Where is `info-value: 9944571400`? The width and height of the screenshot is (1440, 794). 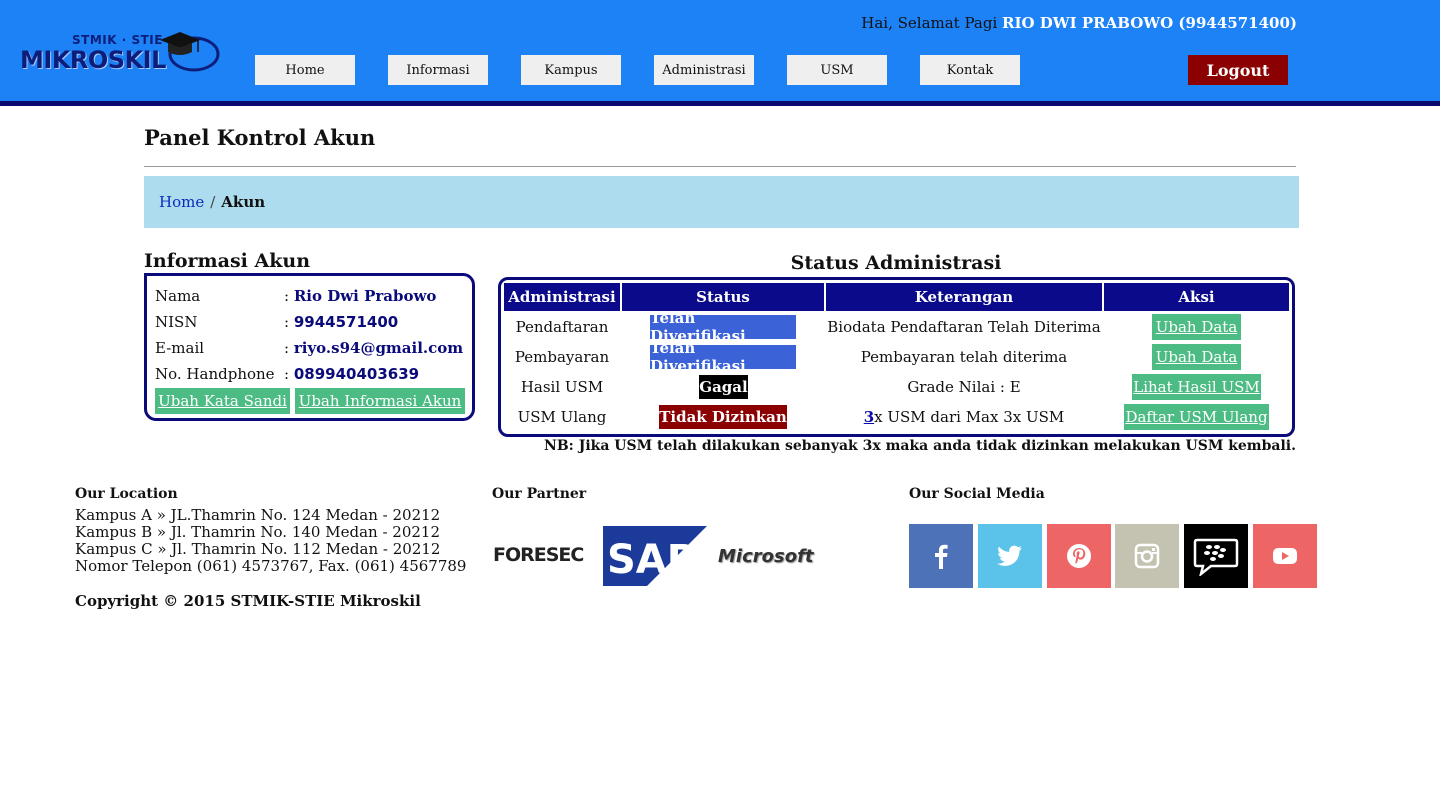 info-value: 9944571400 is located at coordinates (346, 322).